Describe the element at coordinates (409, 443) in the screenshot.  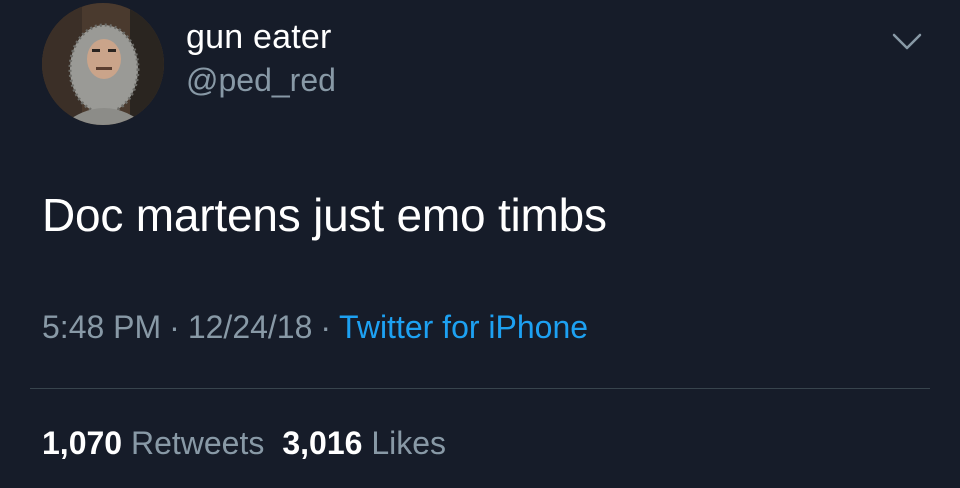
I see `likes-label: Likes` at that location.